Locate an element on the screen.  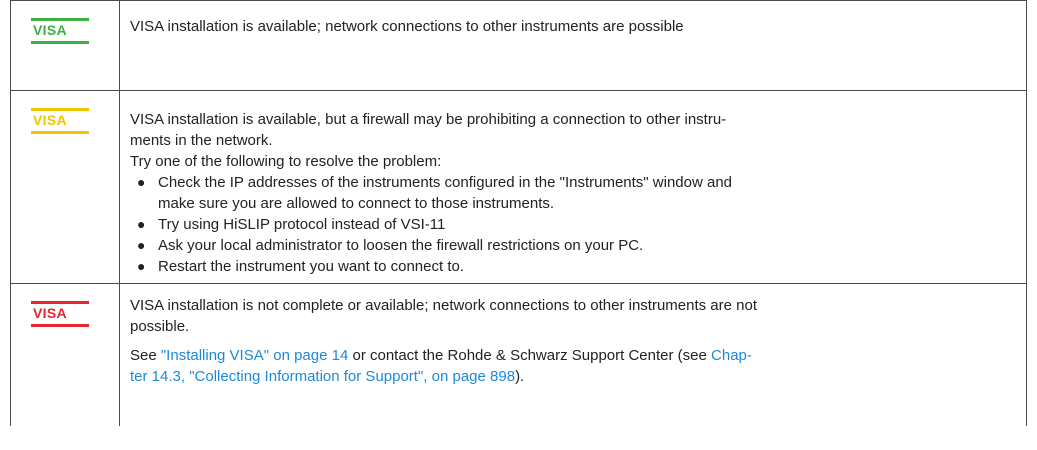
collecting-info-link-part1: Chap- is located at coordinates (731, 355).